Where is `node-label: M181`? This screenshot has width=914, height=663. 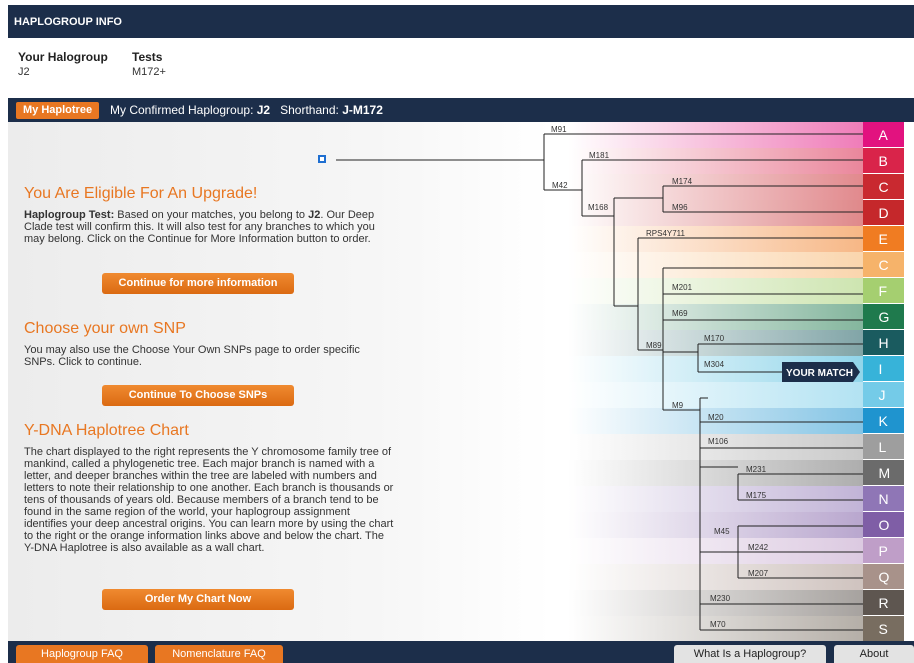
node-label: M181 is located at coordinates (599, 155).